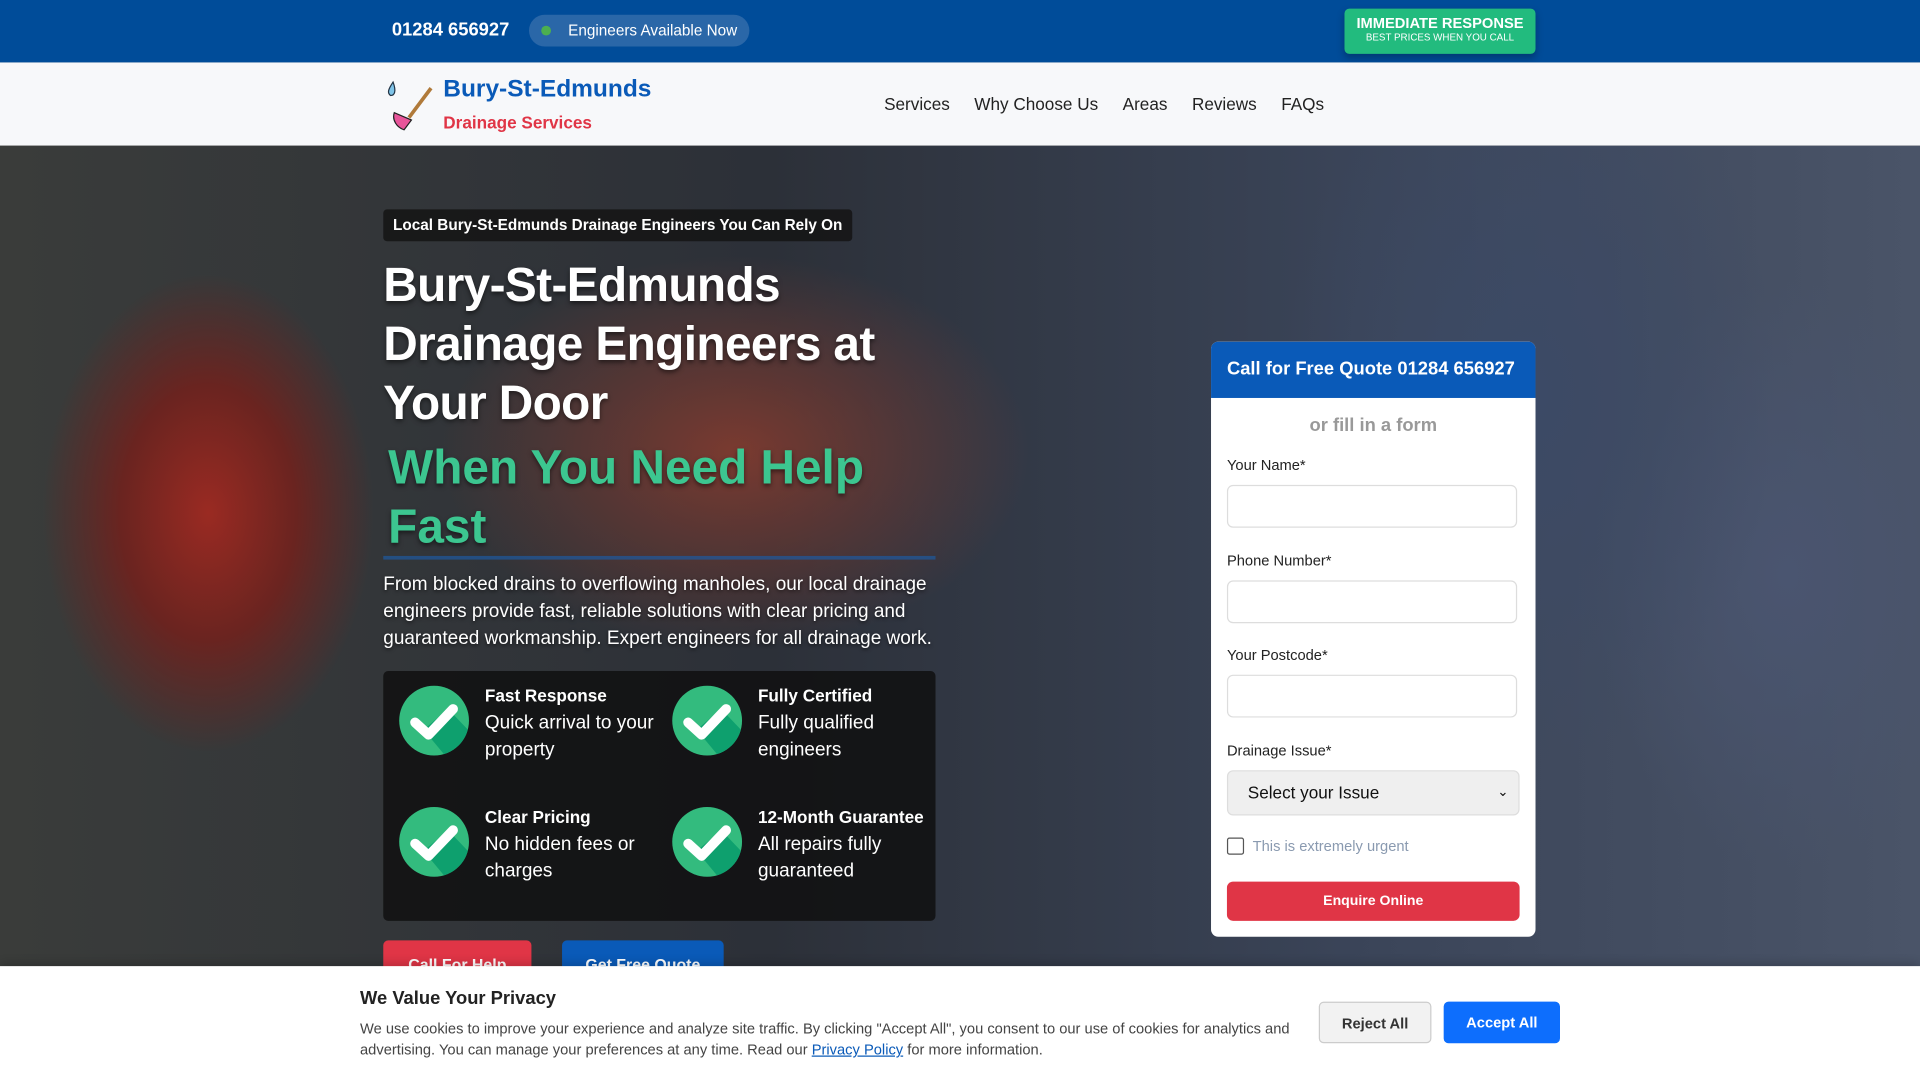 The width and height of the screenshot is (1920, 1080). What do you see at coordinates (626, 498) in the screenshot?
I see `hero-subtitle: When You Need Help Fast` at bounding box center [626, 498].